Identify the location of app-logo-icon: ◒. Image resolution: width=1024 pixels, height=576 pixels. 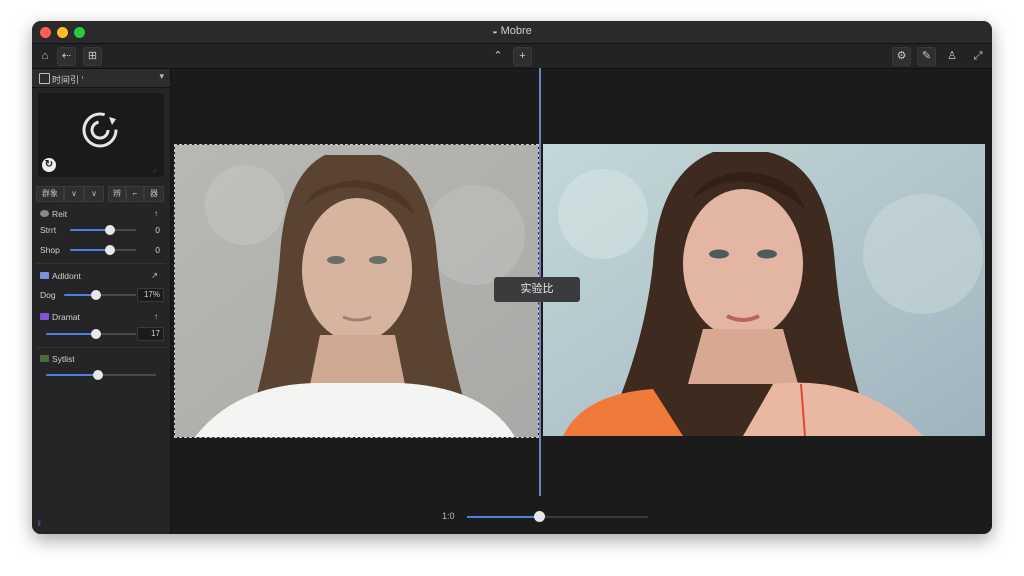
(495, 31).